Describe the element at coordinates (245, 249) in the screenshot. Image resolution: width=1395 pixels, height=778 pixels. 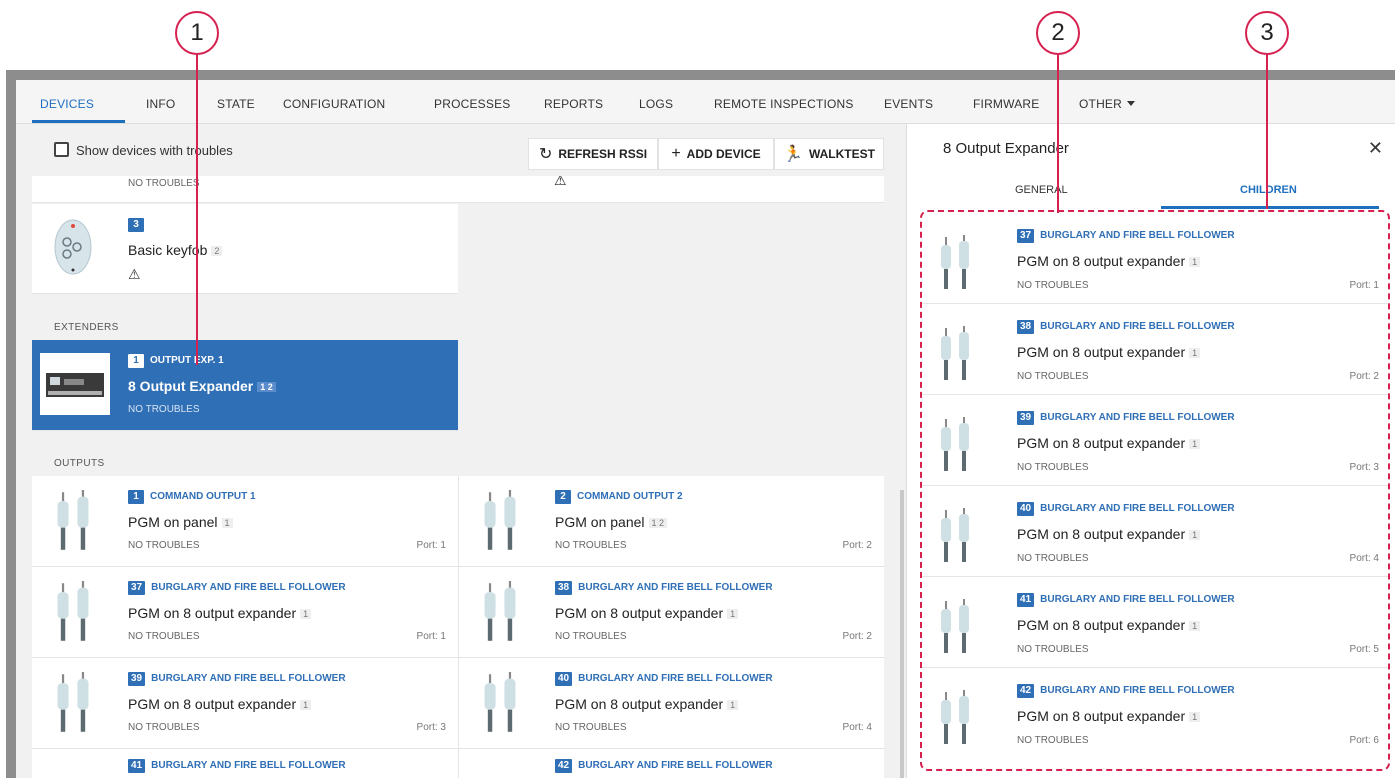
I see `device-card-keyfob: 3 Basic keyfob 2 ⚠` at that location.